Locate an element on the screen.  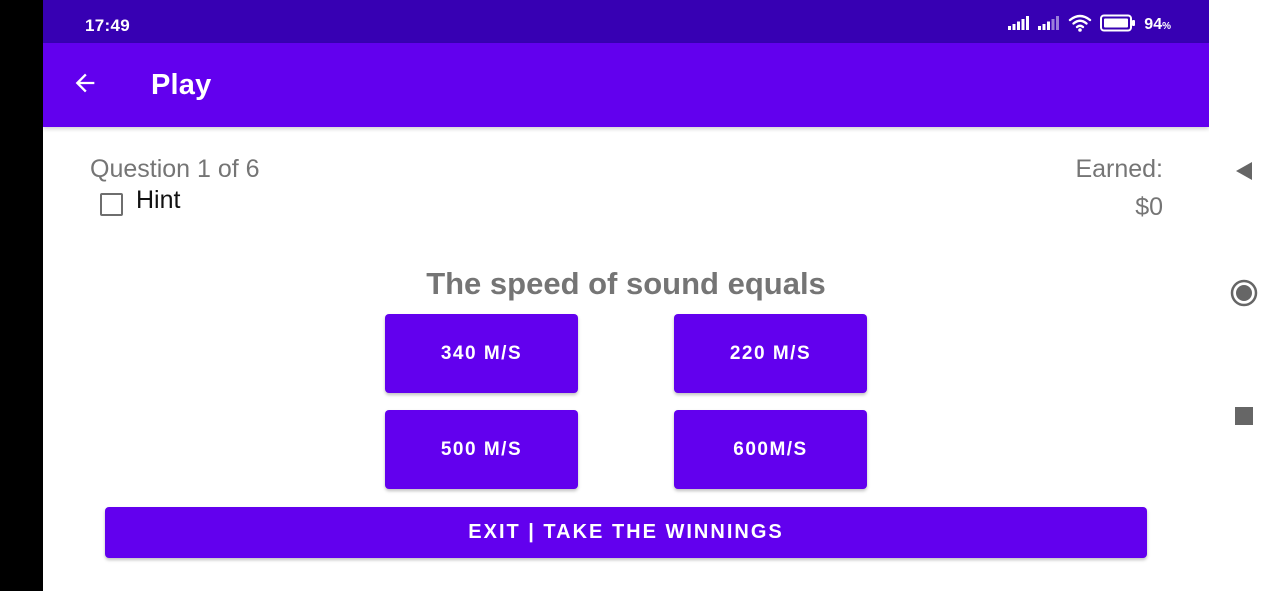
nav-home-button is located at coordinates (1244, 295).